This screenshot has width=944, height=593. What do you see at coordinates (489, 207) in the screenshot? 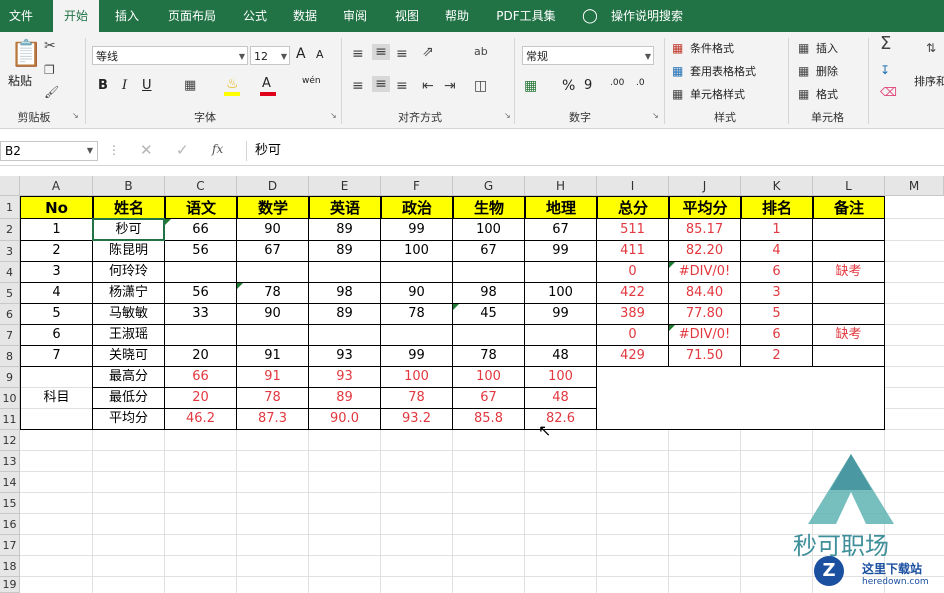
I see `header-cell: 生物` at bounding box center [489, 207].